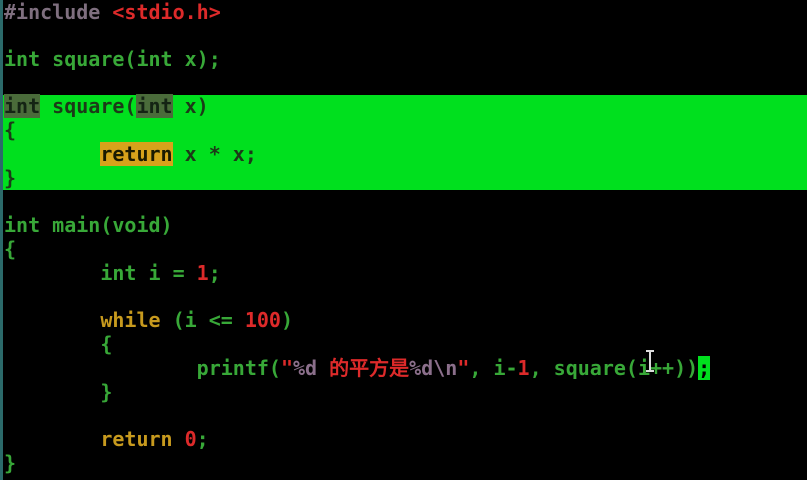  I want to click on code-line-return-zero: return 0;, so click(106, 439).